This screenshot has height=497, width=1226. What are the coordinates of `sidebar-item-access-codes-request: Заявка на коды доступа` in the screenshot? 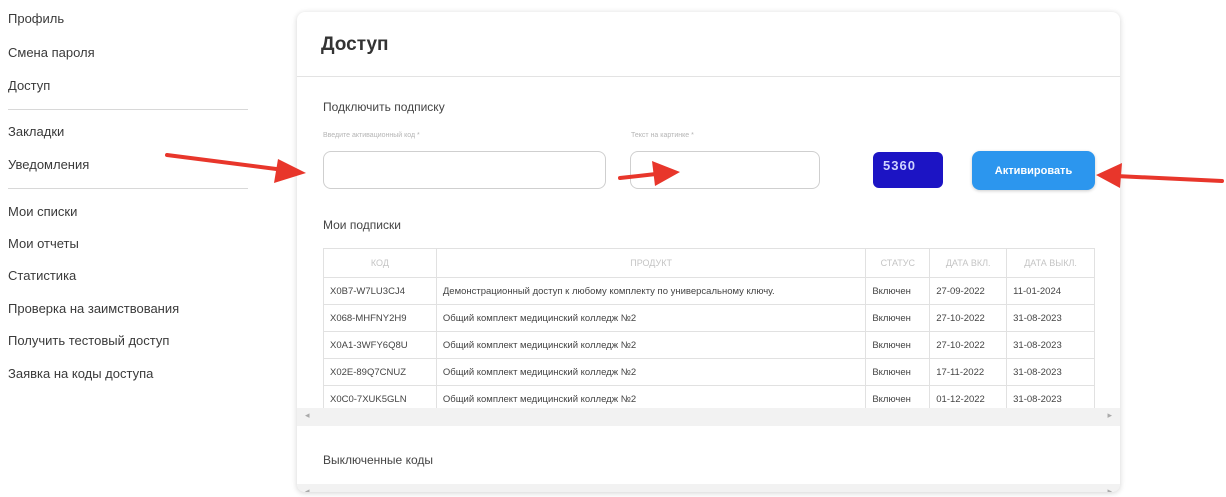 It's located at (80, 373).